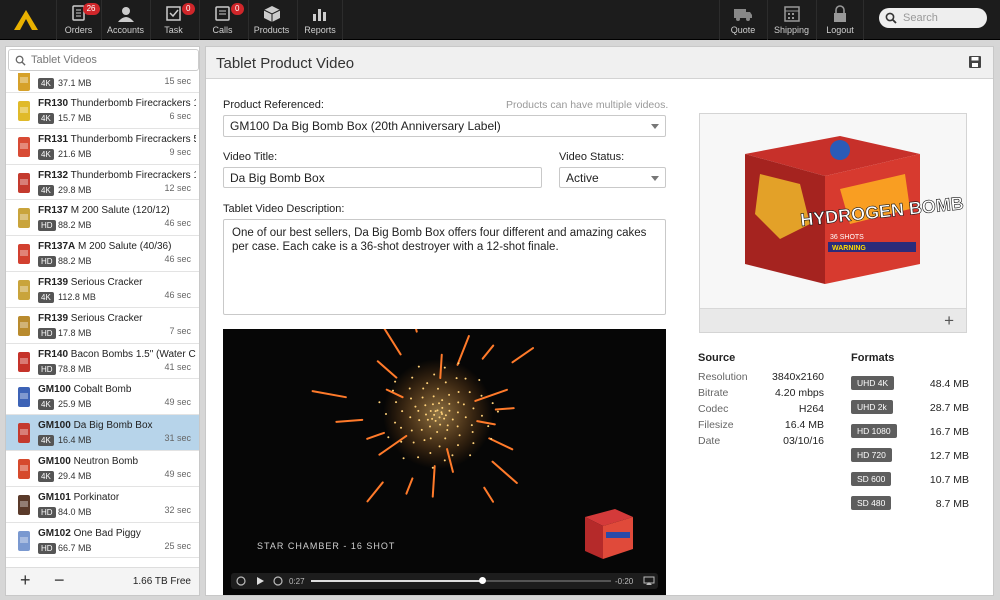 The height and width of the screenshot is (600, 1000). What do you see at coordinates (177, 81) in the screenshot?
I see `list-item-duration: 15 sec` at bounding box center [177, 81].